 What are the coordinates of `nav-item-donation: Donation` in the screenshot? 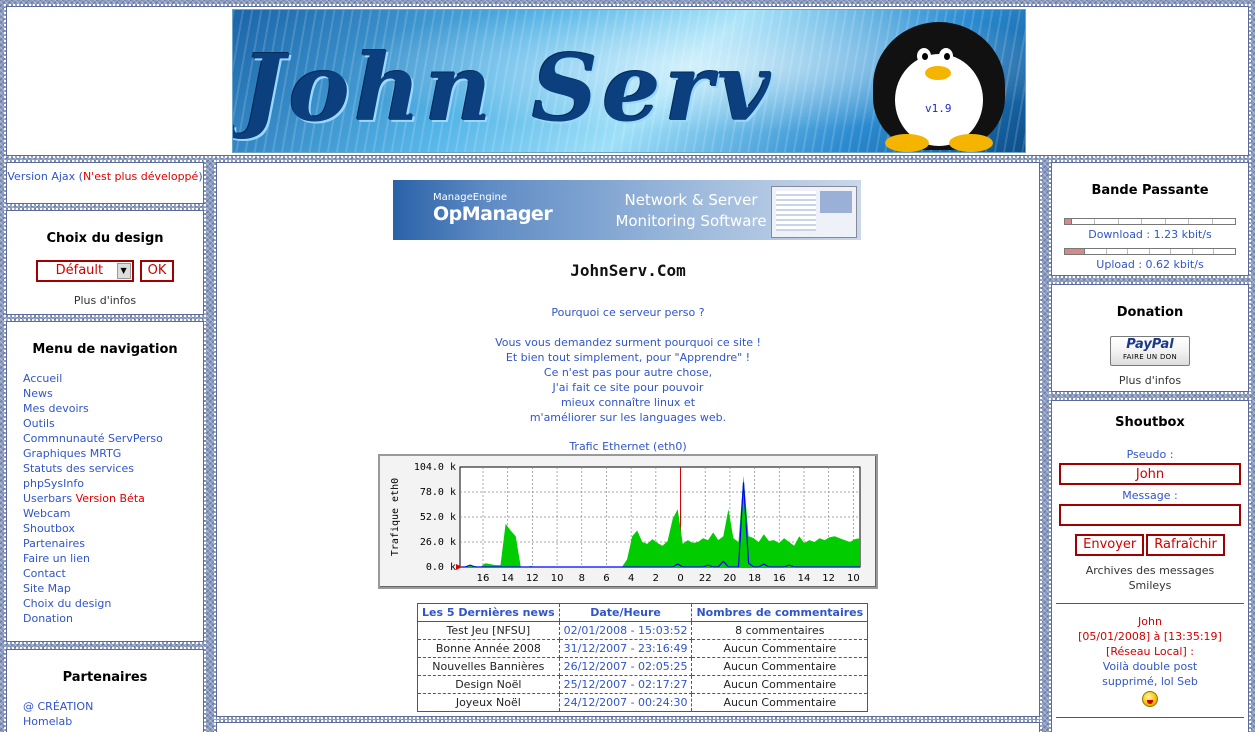 It's located at (113, 618).